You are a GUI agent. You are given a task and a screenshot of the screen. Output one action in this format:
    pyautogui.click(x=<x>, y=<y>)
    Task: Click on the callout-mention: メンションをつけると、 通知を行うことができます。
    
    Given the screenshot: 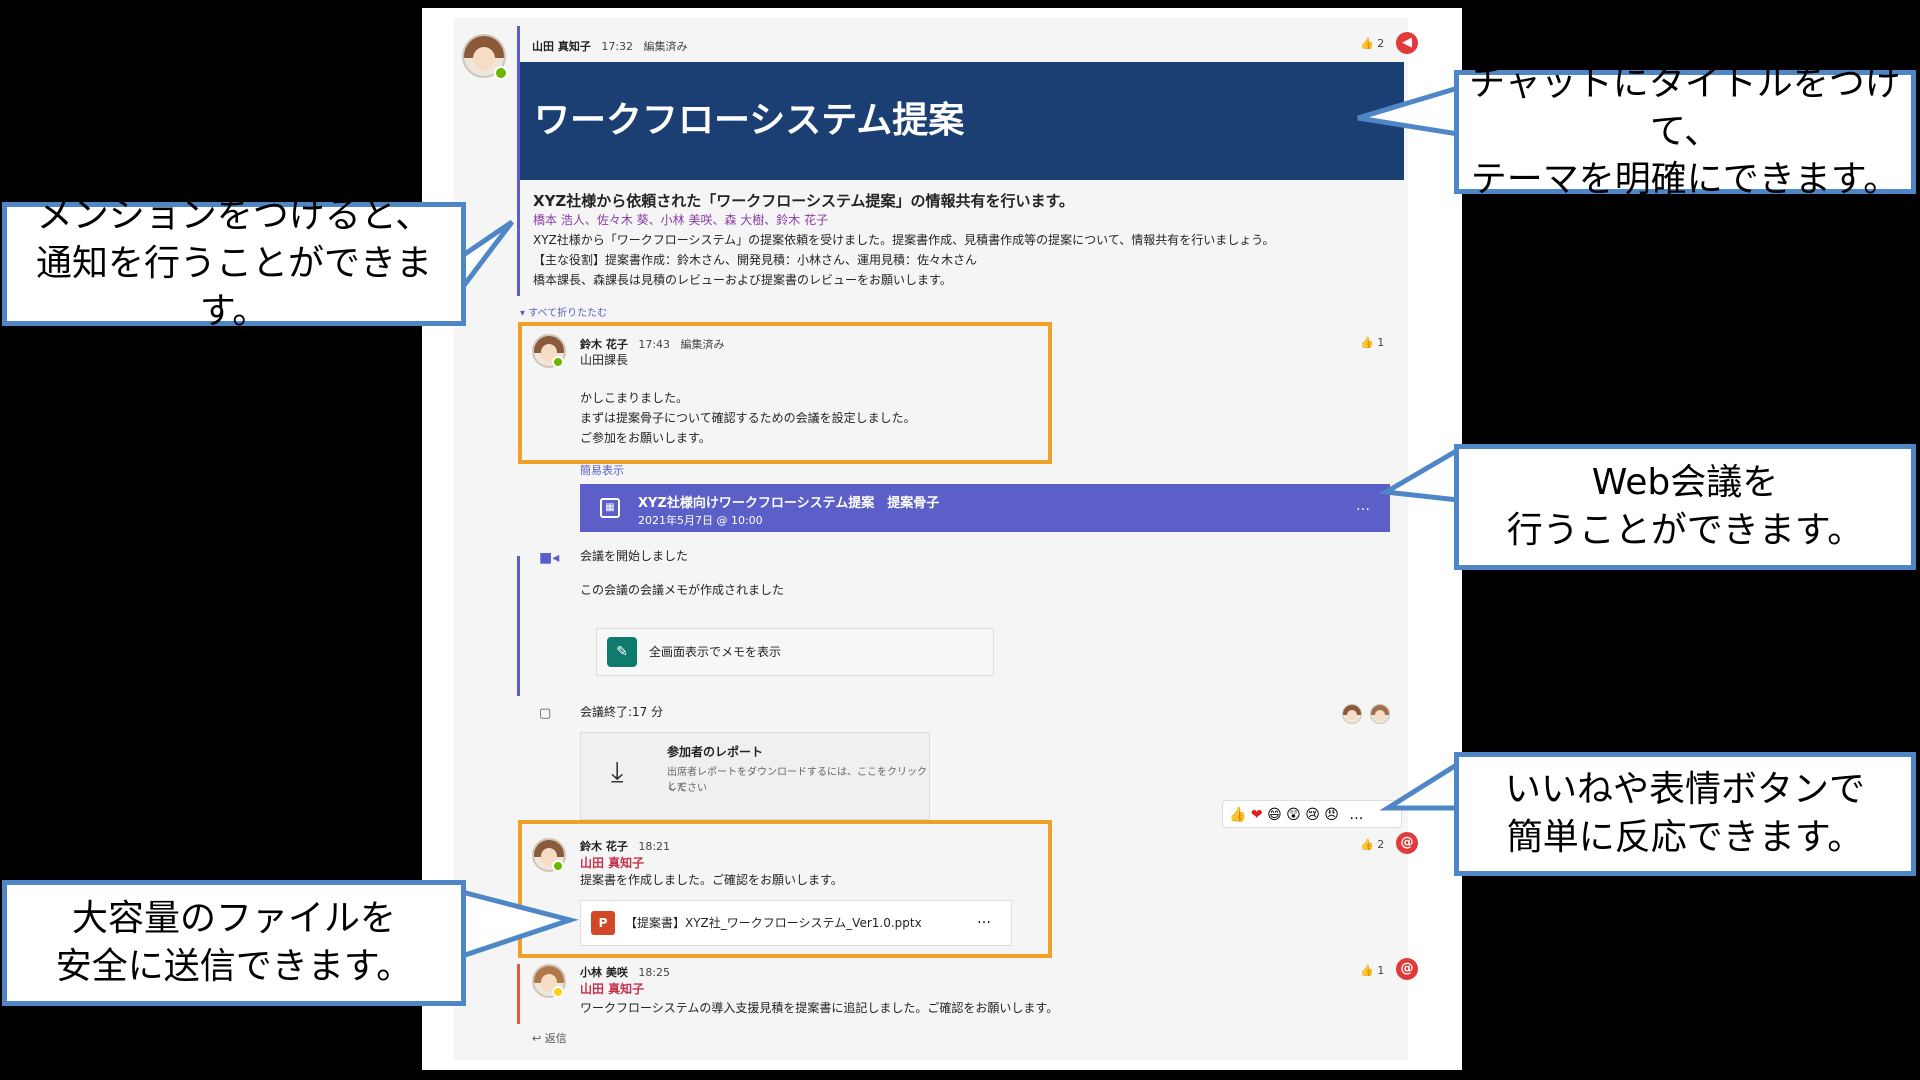 What is the action you would take?
    pyautogui.click(x=234, y=263)
    